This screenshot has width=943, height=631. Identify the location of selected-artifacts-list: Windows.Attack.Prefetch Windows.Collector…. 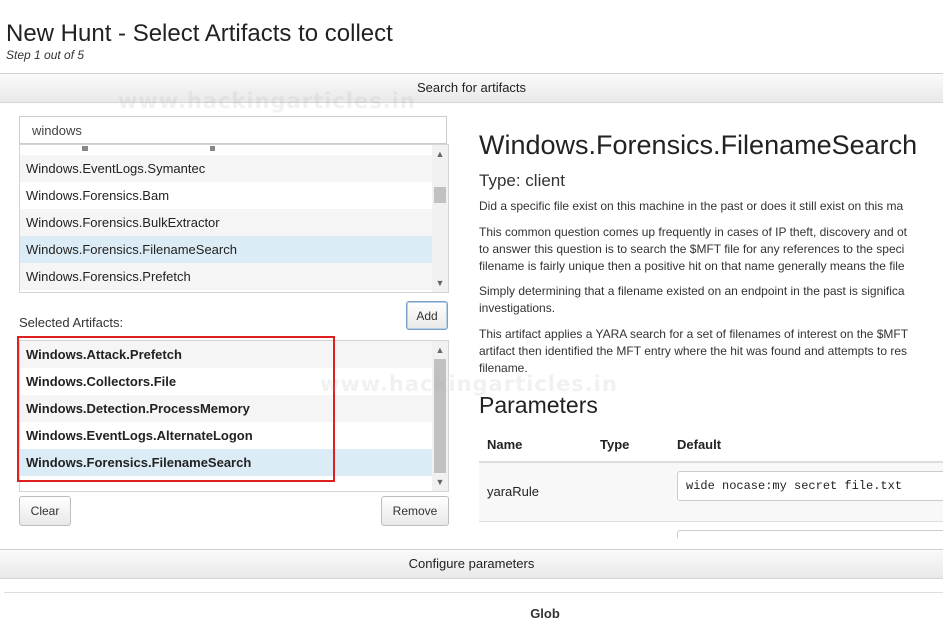
(234, 416).